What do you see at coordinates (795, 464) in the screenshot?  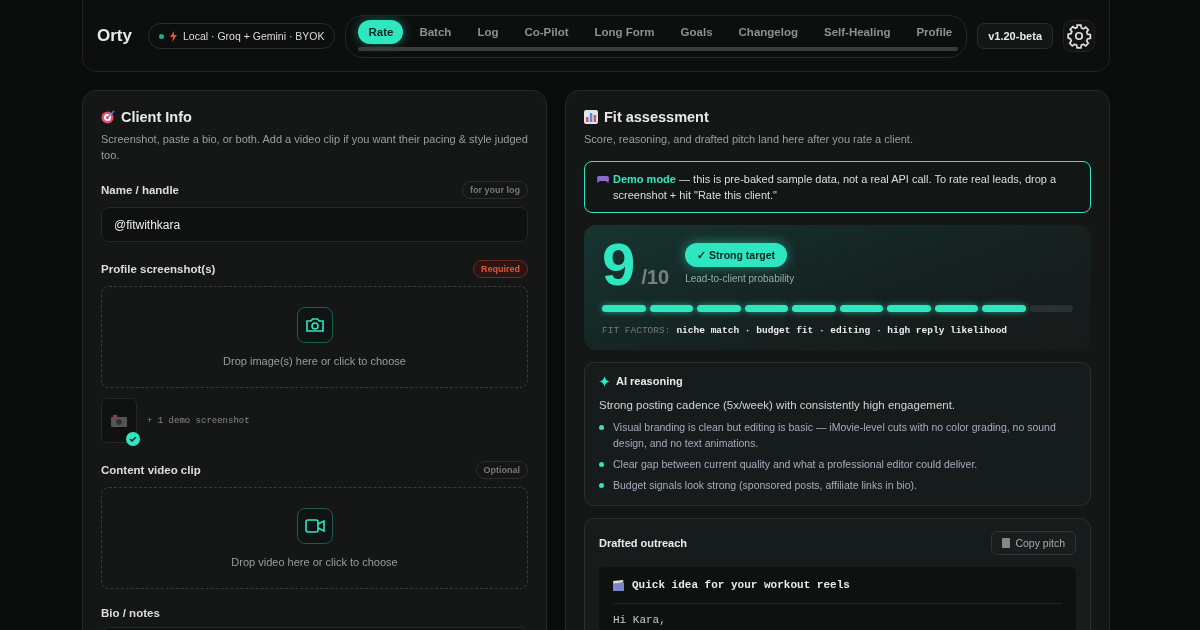 I see `reasoning-point: Clear gap between current quality and what a professional editor could deliver.` at bounding box center [795, 464].